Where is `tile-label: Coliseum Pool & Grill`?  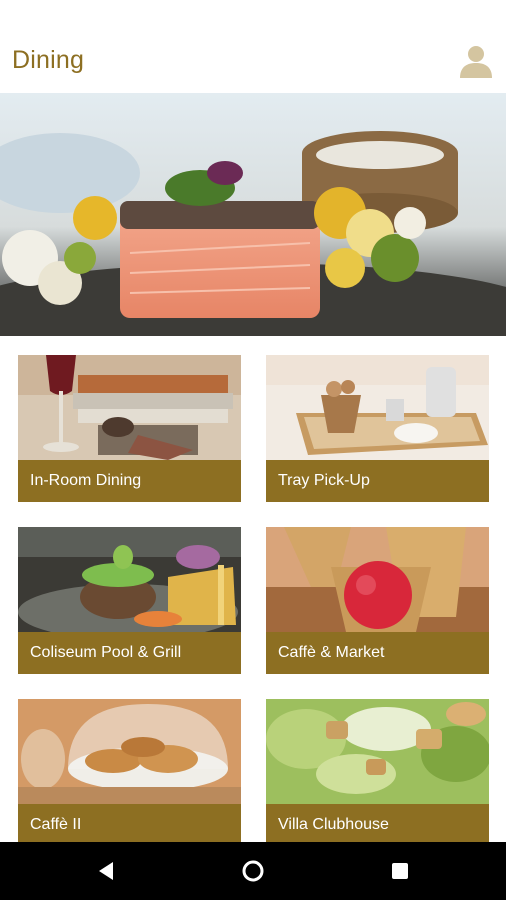
tile-label: Coliseum Pool & Grill is located at coordinates (106, 652).